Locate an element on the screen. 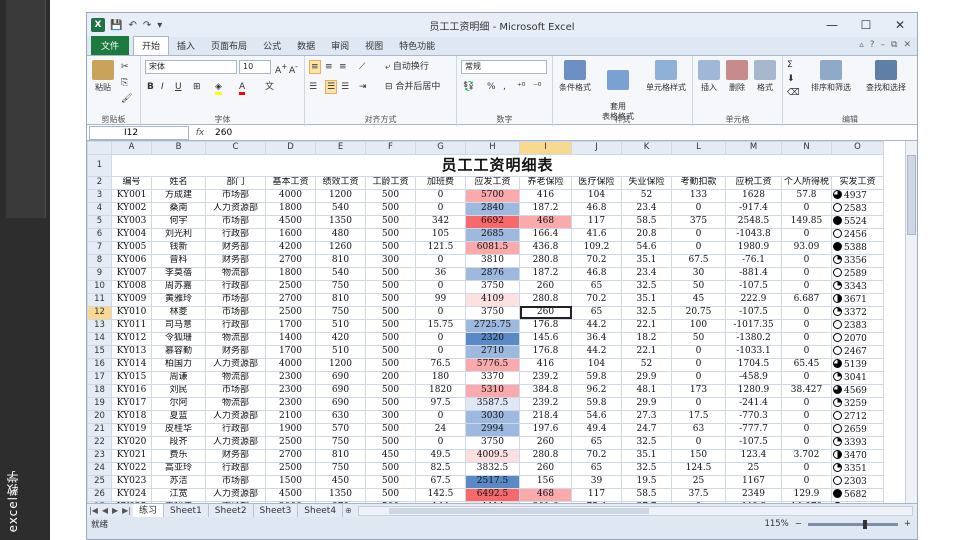 The image size is (960, 540). vertical-scrollbar is located at coordinates (911, 322).